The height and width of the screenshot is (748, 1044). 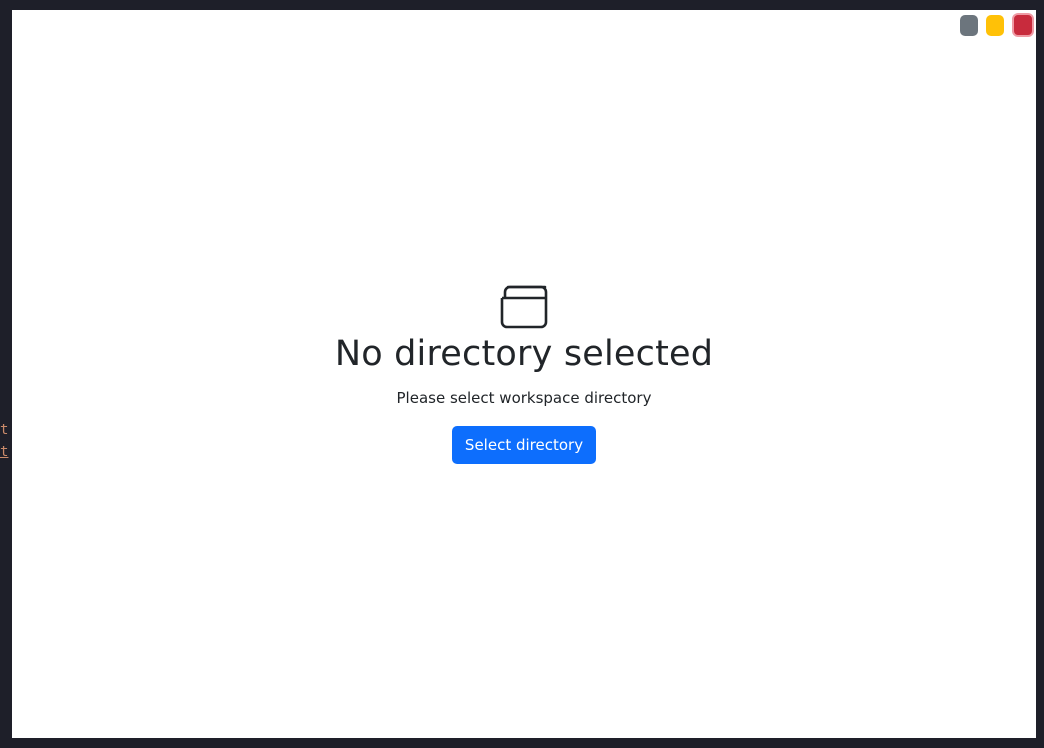 I want to click on folder-icon, so click(x=524, y=307).